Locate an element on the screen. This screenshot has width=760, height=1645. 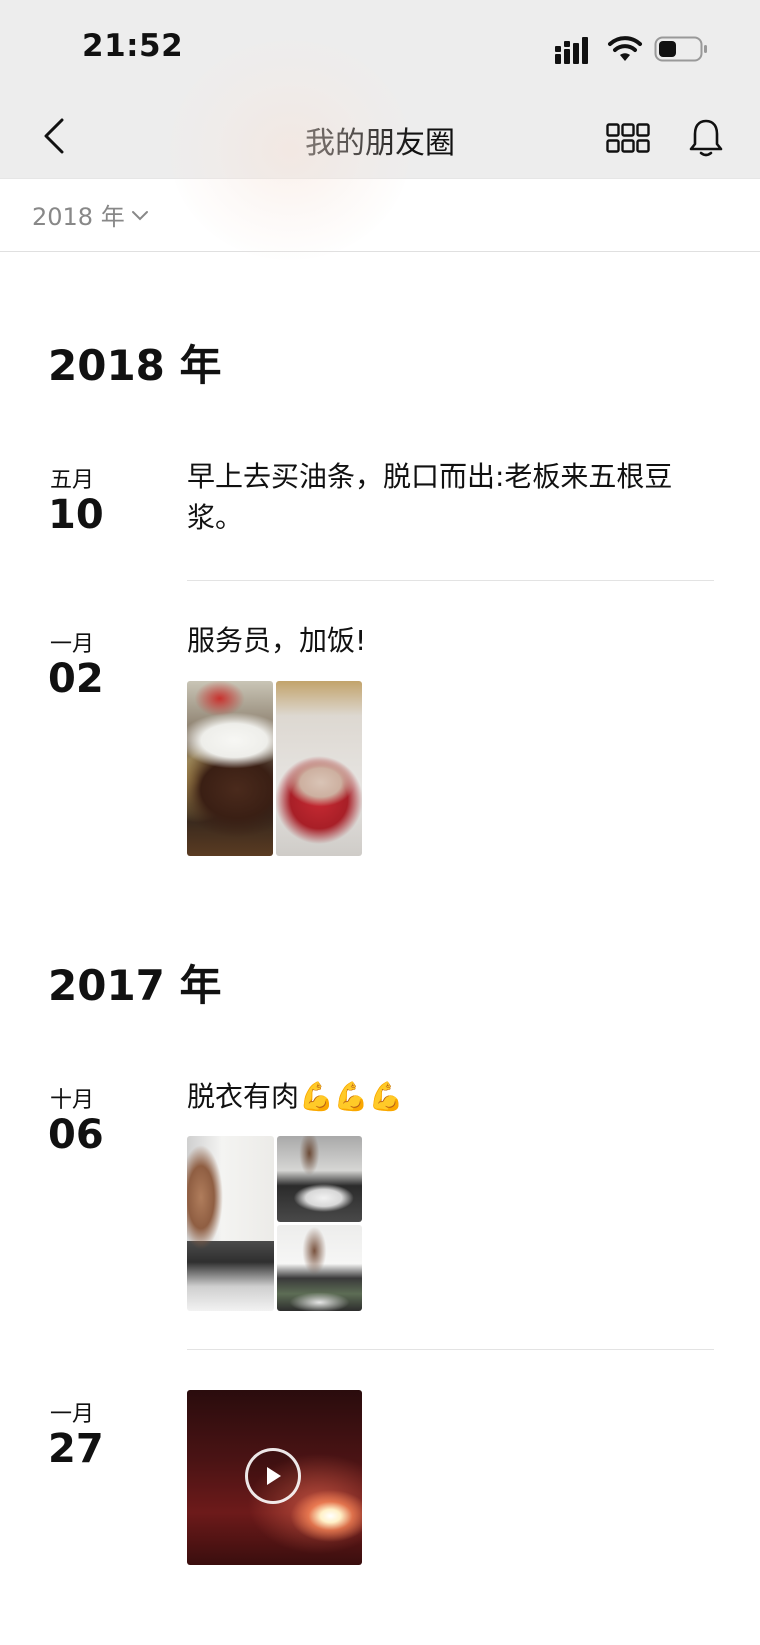
year-filter-bar: 2018 年 is located at coordinates (380, 215).